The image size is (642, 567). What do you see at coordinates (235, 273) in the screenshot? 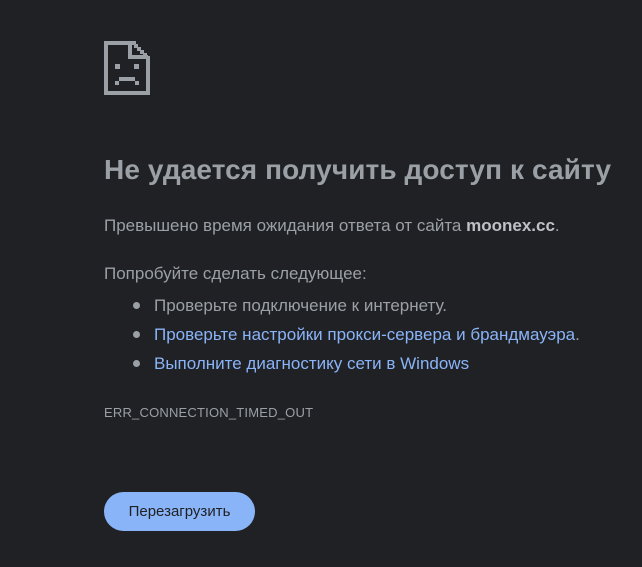
I see `suggestions-heading: Попробуйте сделать следующее:` at bounding box center [235, 273].